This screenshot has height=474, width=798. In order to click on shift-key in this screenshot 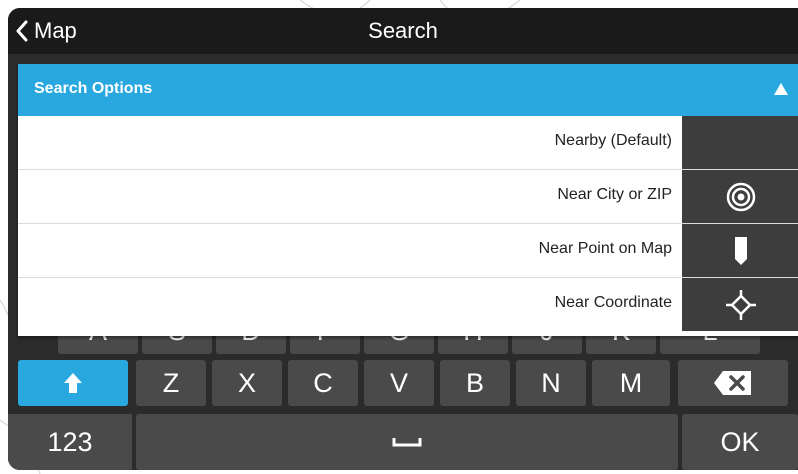, I will do `click(73, 383)`.